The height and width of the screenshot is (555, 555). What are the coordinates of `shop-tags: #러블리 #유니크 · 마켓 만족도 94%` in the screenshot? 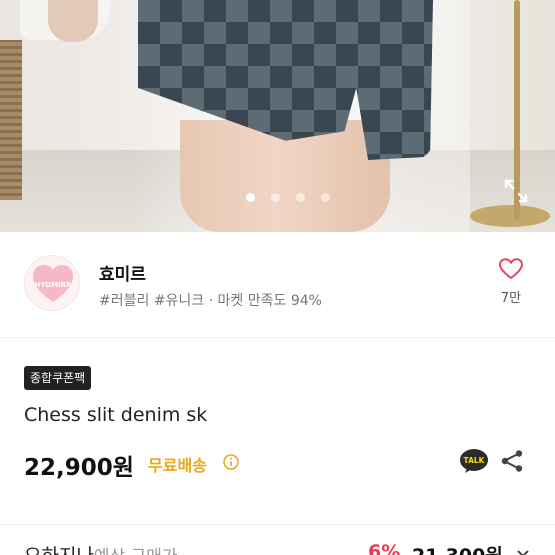 It's located at (210, 301).